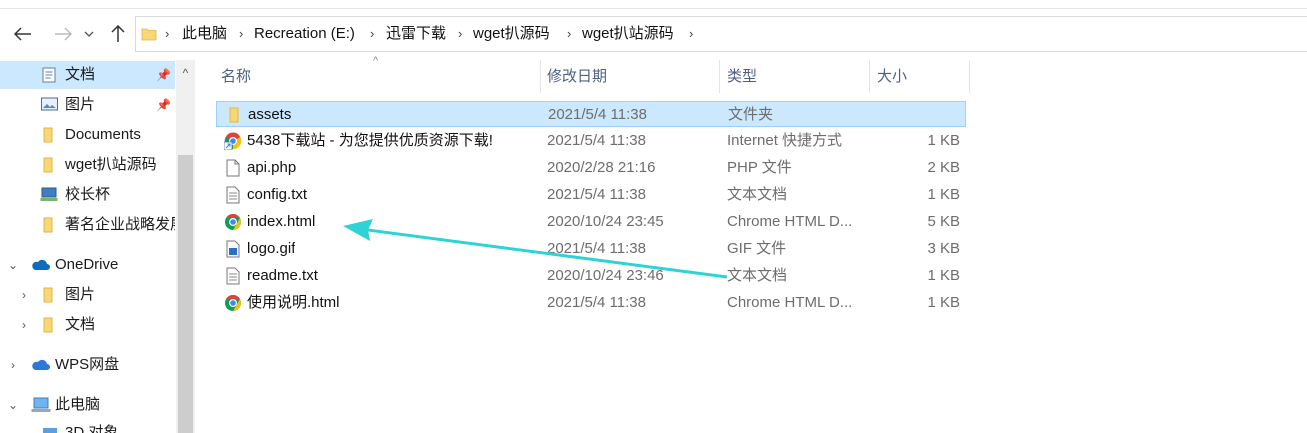  I want to click on forward-arrow-icon, so click(63, 34).